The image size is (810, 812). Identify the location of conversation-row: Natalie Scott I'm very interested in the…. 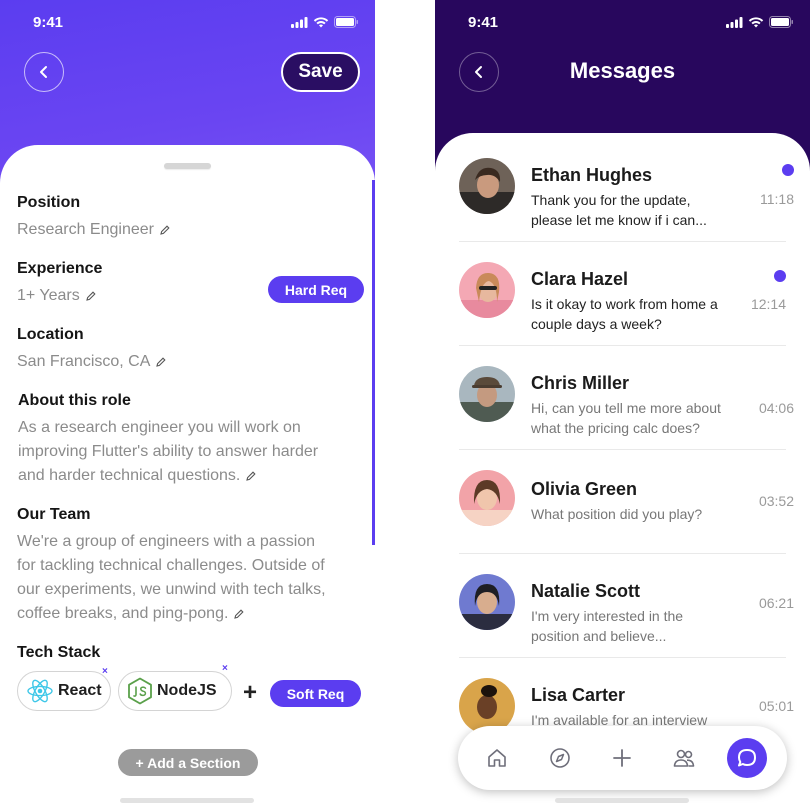
(622, 622).